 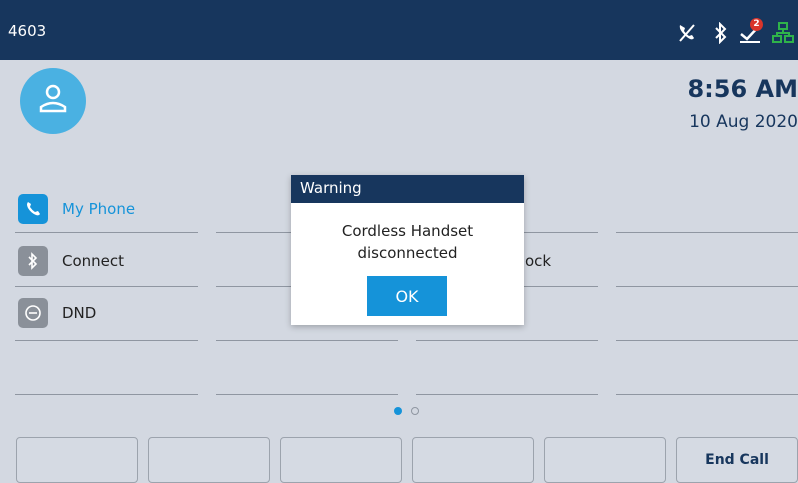 What do you see at coordinates (743, 122) in the screenshot?
I see `clock-date: 10 Aug 2020` at bounding box center [743, 122].